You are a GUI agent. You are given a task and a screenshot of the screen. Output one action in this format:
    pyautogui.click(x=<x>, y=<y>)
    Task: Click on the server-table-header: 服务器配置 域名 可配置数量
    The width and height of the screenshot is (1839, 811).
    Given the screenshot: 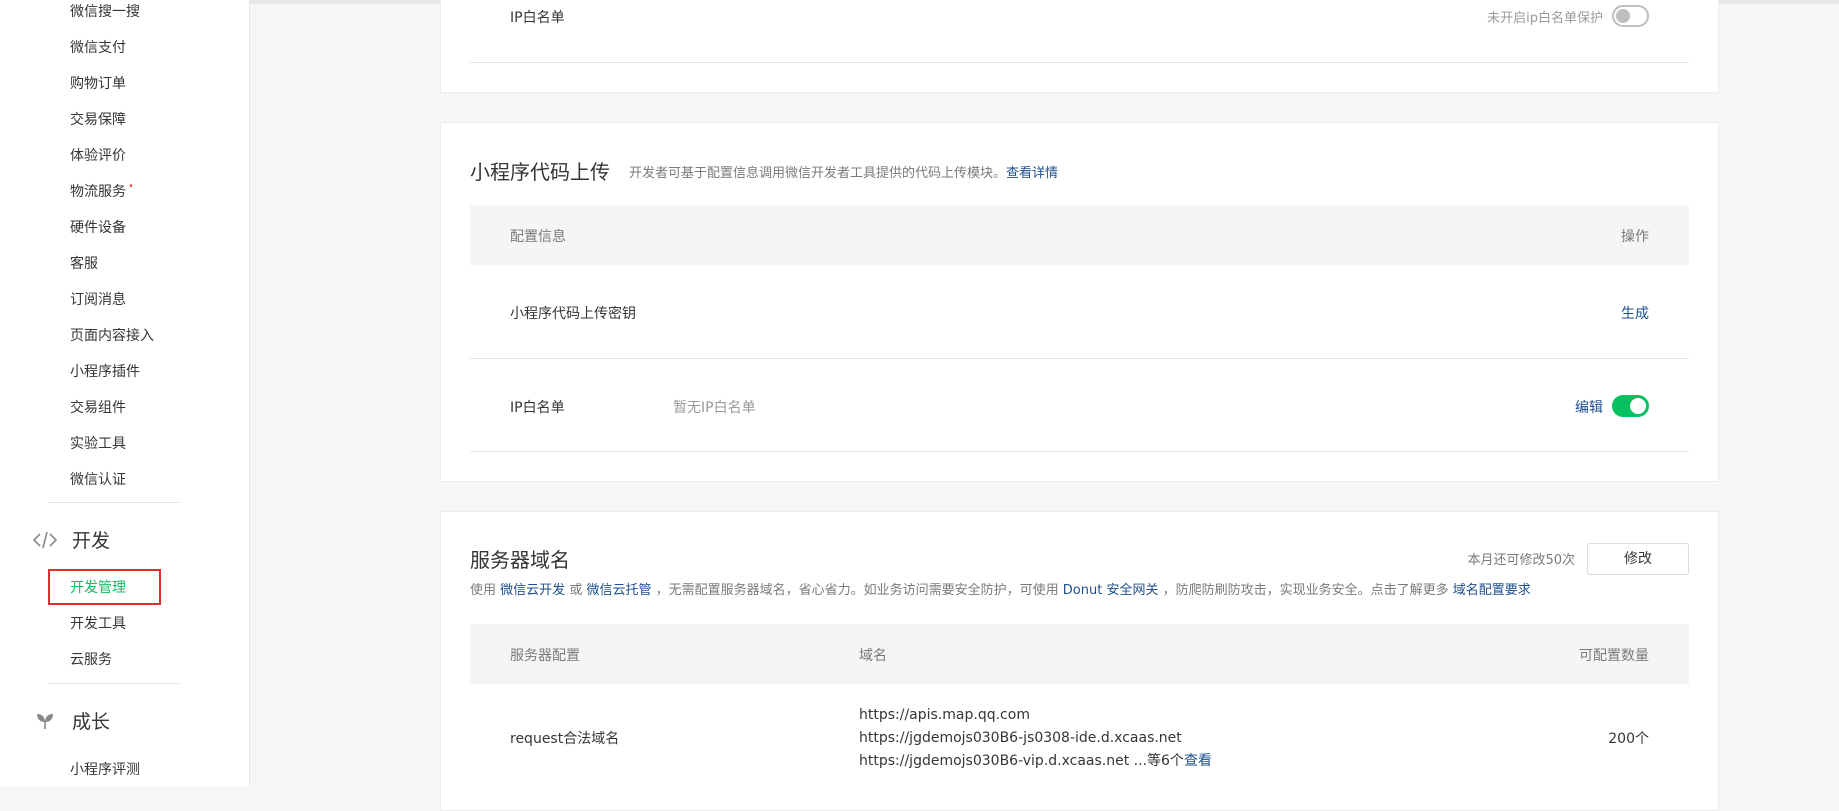 What is the action you would take?
    pyautogui.click(x=1079, y=654)
    